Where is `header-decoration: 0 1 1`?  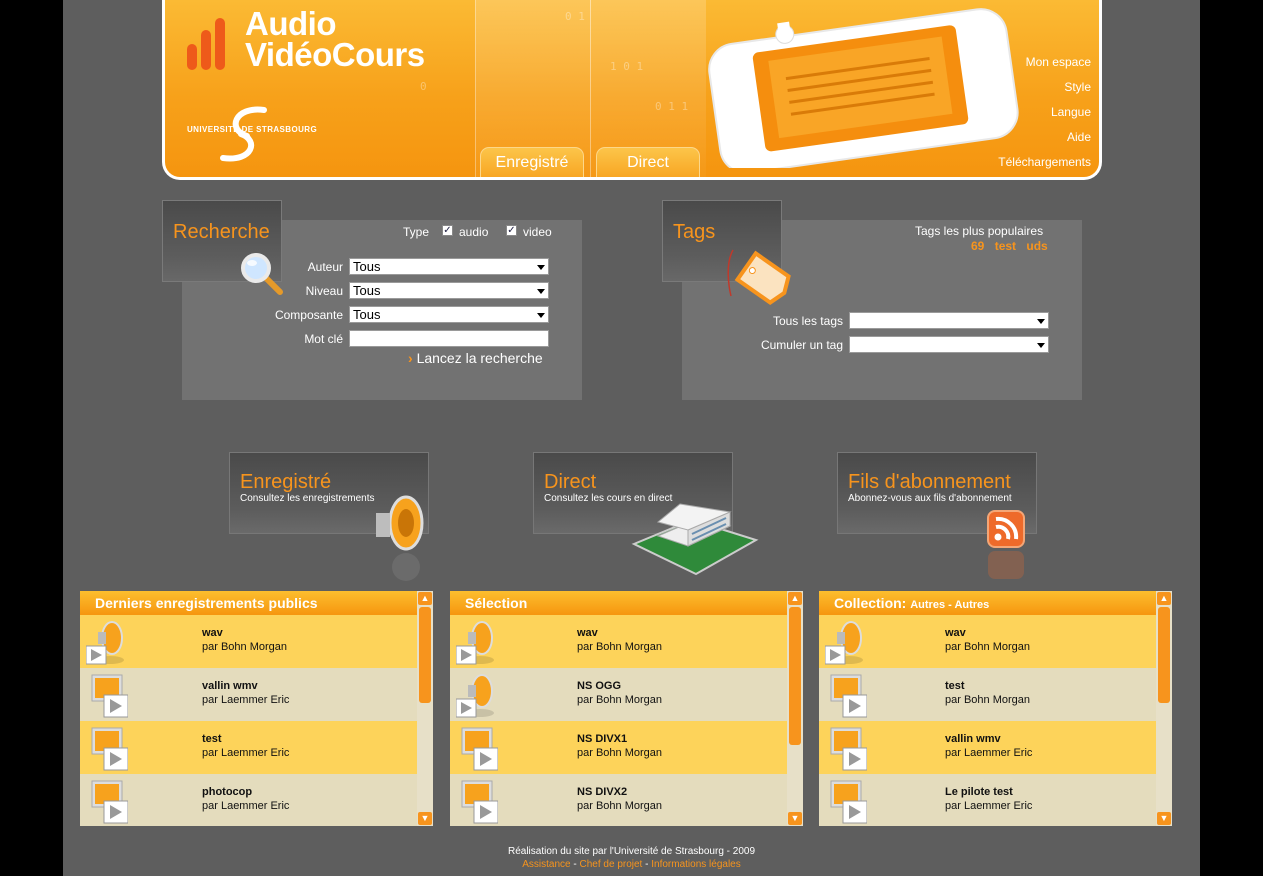 header-decoration: 0 1 1 is located at coordinates (672, 106).